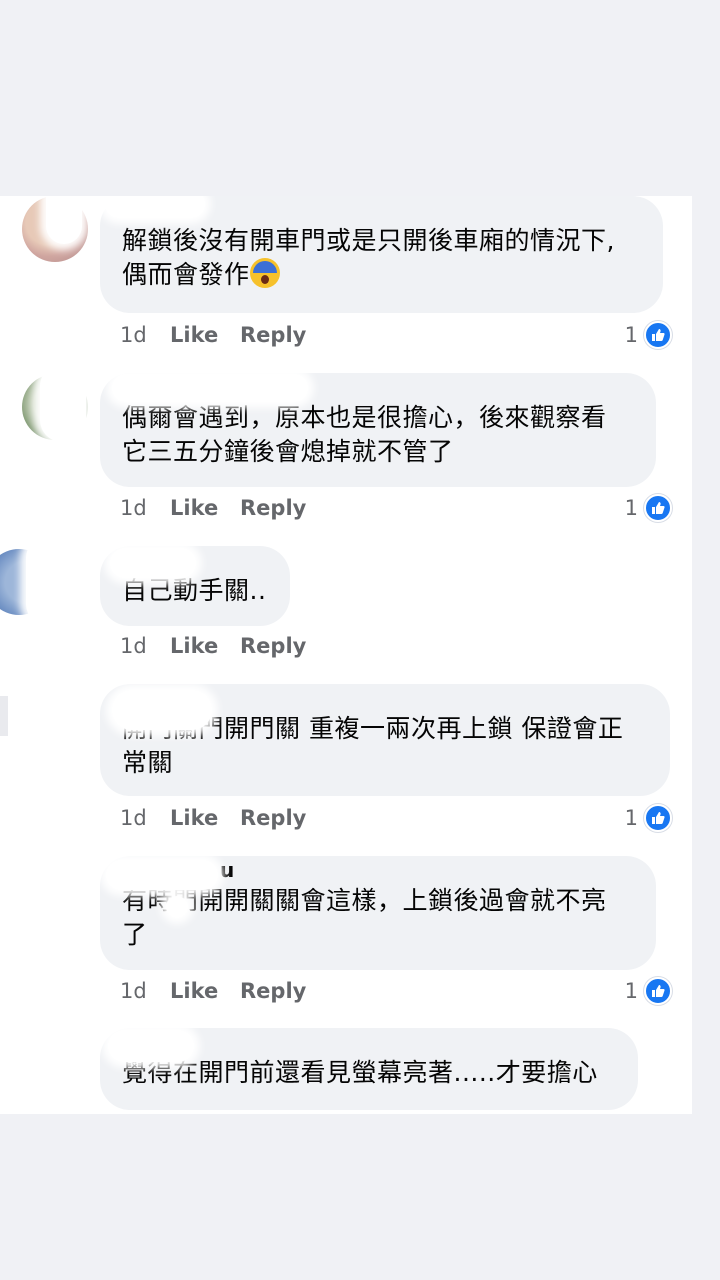 The width and height of the screenshot is (720, 1280). Describe the element at coordinates (369, 1042) in the screenshot. I see `commenter-name` at that location.